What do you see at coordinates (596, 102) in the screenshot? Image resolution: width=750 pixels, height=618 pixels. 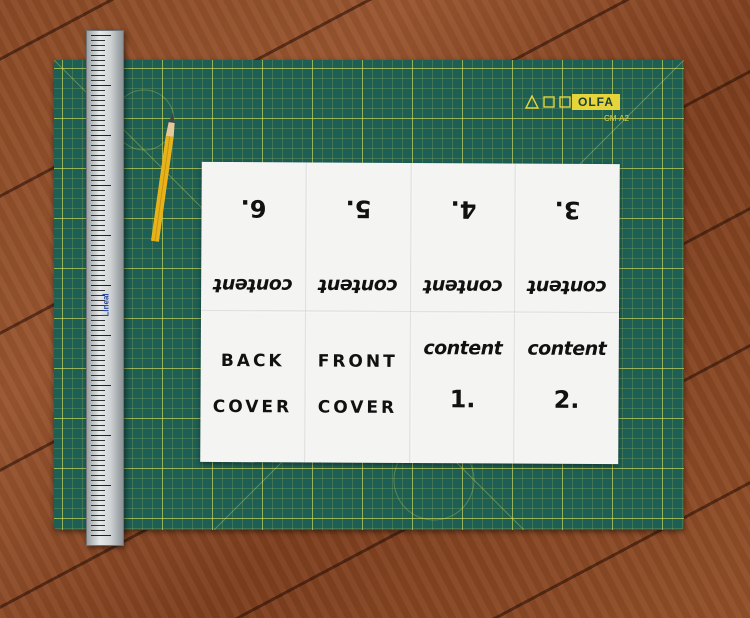 I see `mat-brand-logo: OLFA` at bounding box center [596, 102].